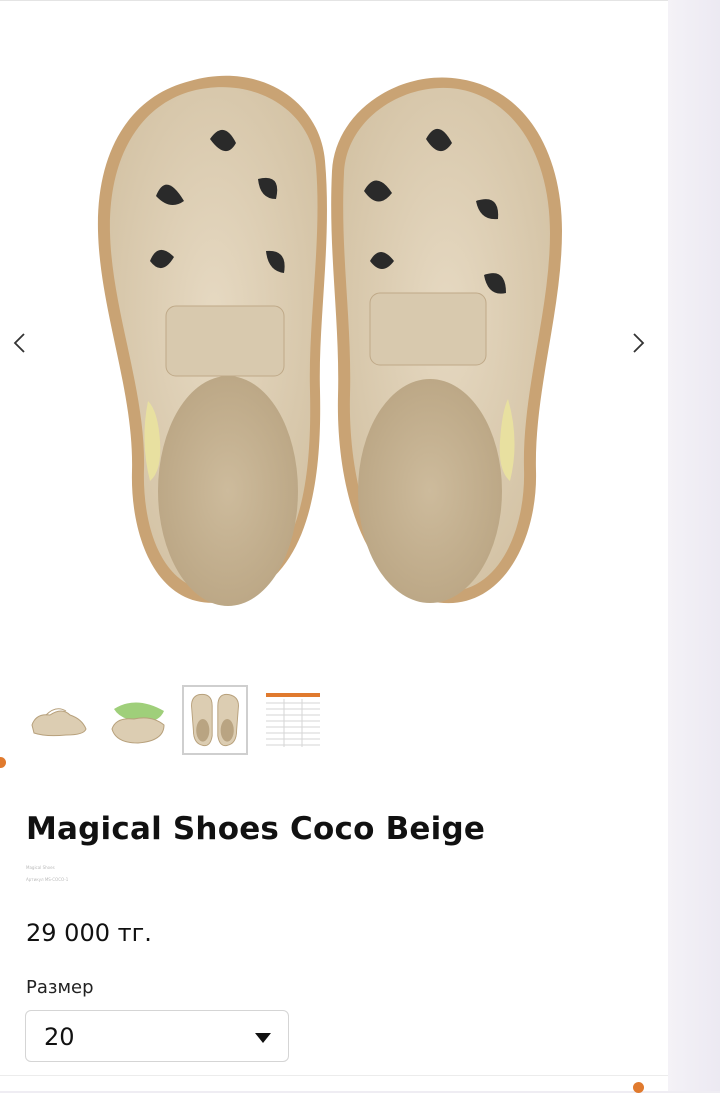 Image resolution: width=720 pixels, height=1093 pixels. What do you see at coordinates (139, 720) in the screenshot?
I see `thumbnail-sole-view` at bounding box center [139, 720].